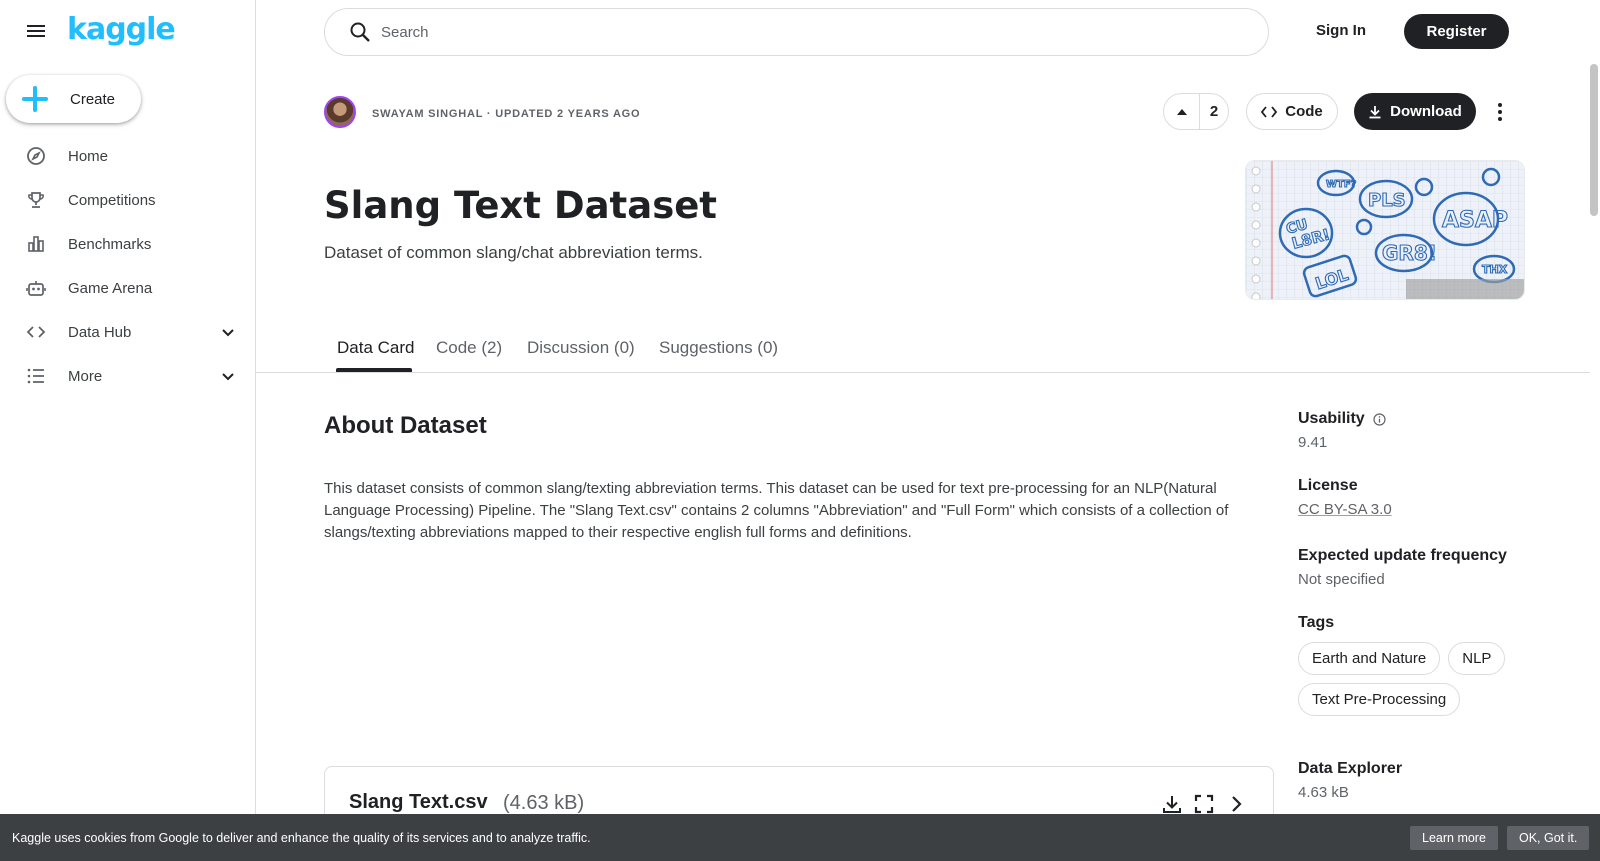 The width and height of the screenshot is (1600, 861). What do you see at coordinates (405, 425) in the screenshot?
I see `about-heading: About Dataset` at bounding box center [405, 425].